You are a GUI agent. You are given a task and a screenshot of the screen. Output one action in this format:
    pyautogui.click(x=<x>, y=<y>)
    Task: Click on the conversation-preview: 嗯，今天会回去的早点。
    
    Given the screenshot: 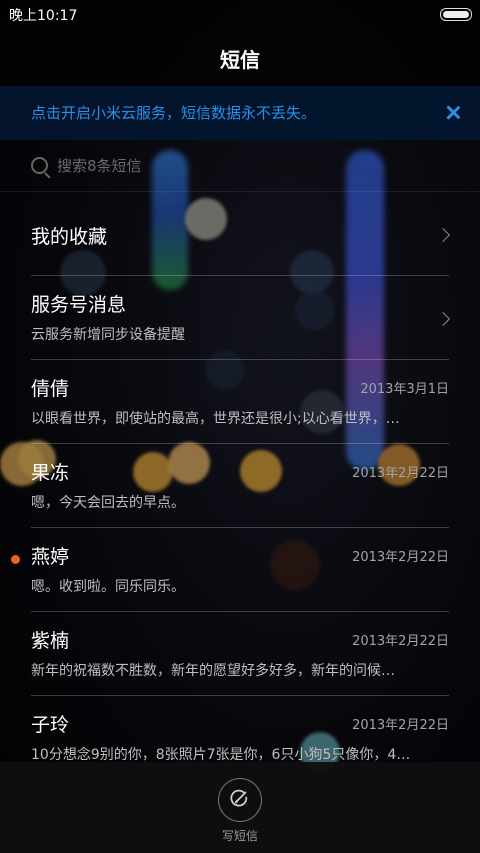 What is the action you would take?
    pyautogui.click(x=108, y=503)
    